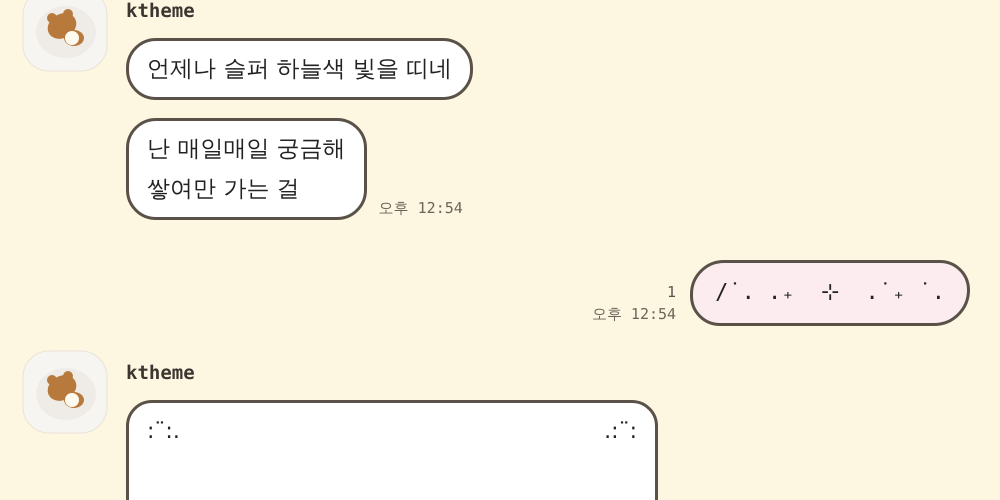  What do you see at coordinates (620, 432) in the screenshot?
I see `ornament-text: .:¨:` at bounding box center [620, 432].